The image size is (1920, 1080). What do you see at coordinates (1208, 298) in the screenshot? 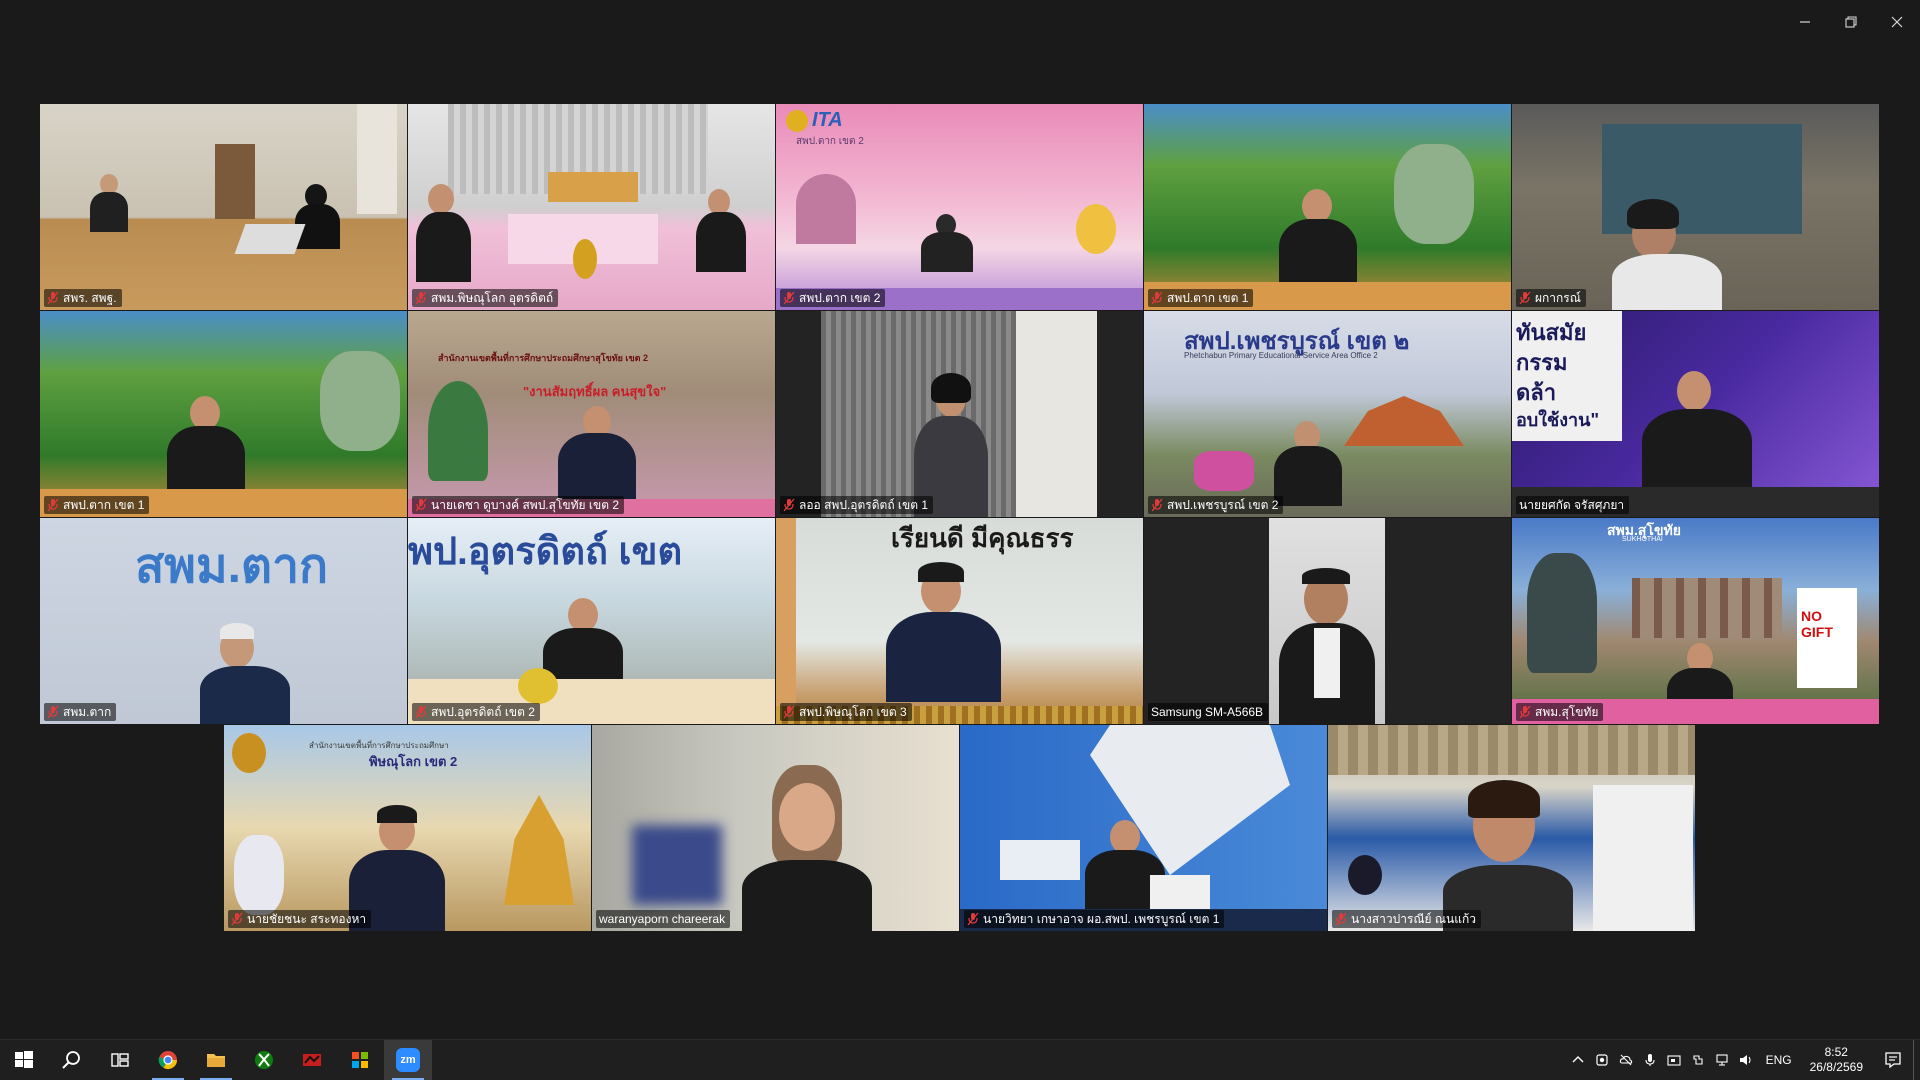
I see `participant-name: สพป.ตาก เขต 1` at bounding box center [1208, 298].